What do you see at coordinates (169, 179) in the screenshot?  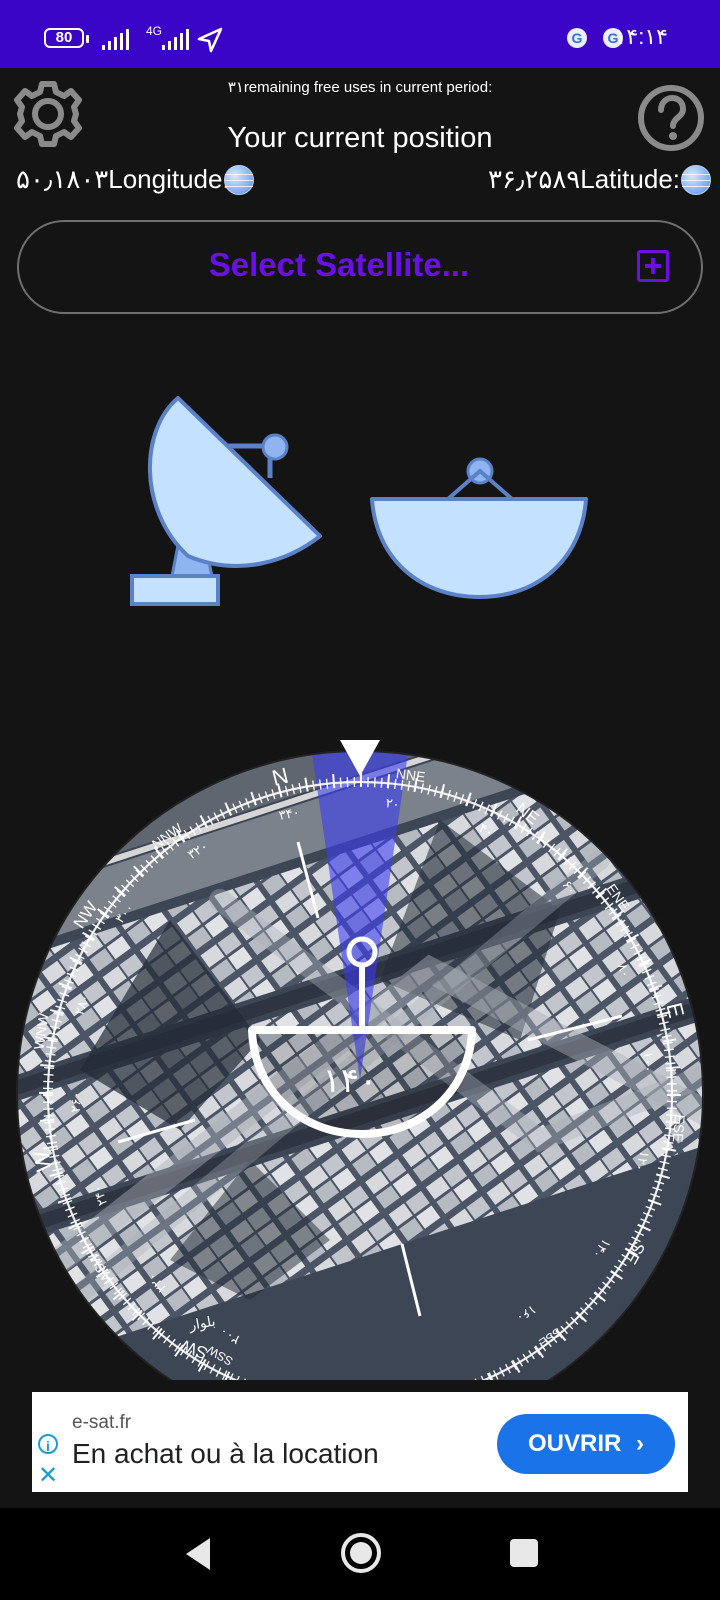 I see `longitude-label: Longitude:` at bounding box center [169, 179].